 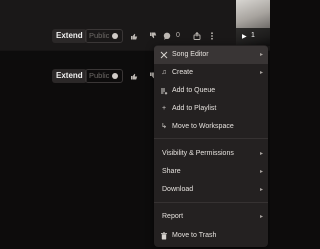 What do you see at coordinates (211, 55) in the screenshot?
I see `menu-item-song-editor: Song Editor ▸` at bounding box center [211, 55].